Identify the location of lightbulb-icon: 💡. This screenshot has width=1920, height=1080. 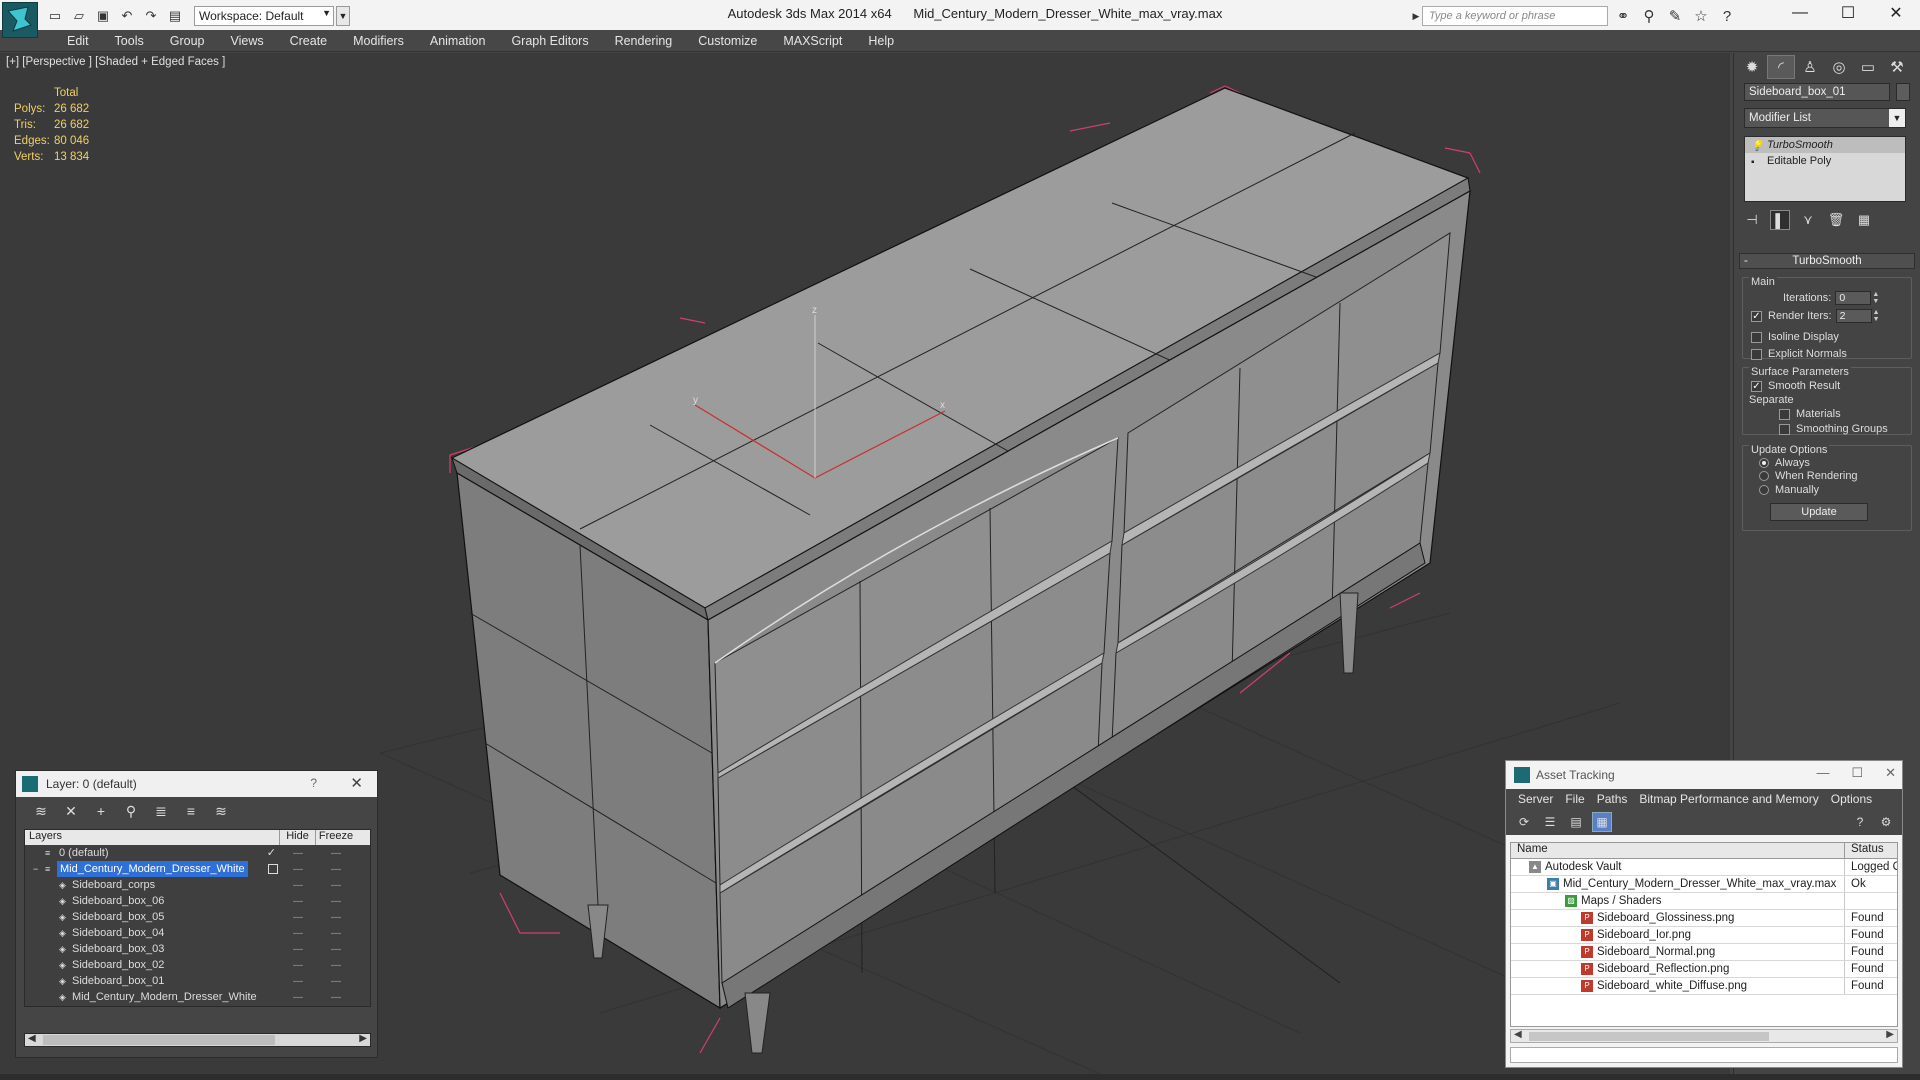
(1757, 145).